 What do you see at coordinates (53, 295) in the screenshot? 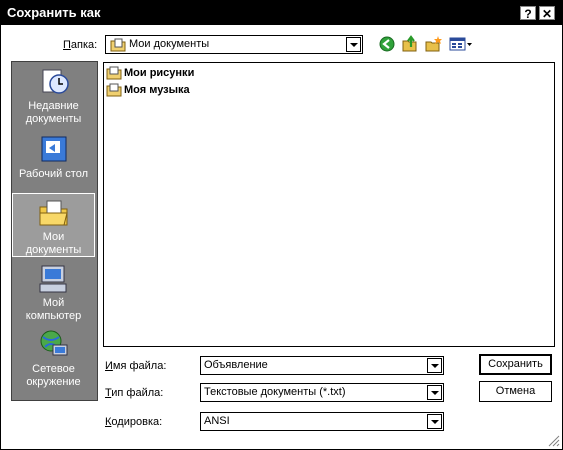
I see `place-my-computer: Мой компьютер` at bounding box center [53, 295].